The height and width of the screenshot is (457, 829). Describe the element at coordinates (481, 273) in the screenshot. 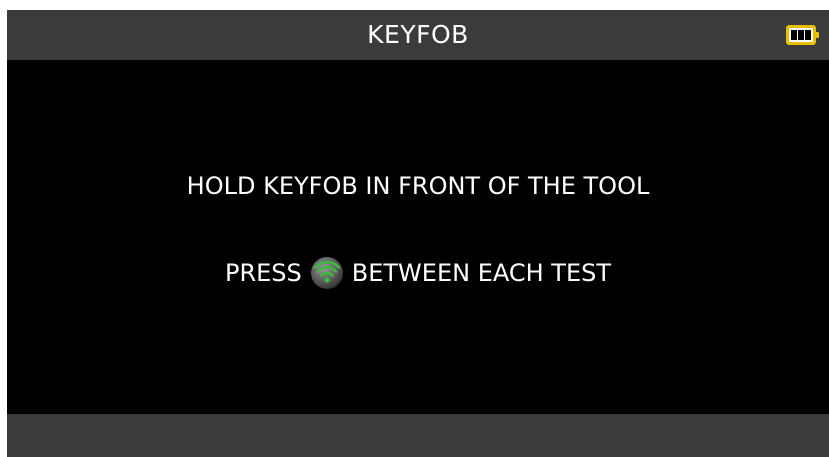

I see `instruction-between-label: BETWEEN EACH TEST` at that location.